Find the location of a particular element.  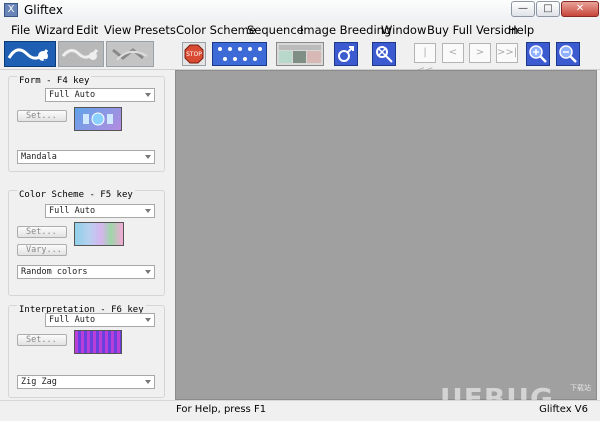

menu-image-breeding: Image Breeding is located at coordinates (345, 30).